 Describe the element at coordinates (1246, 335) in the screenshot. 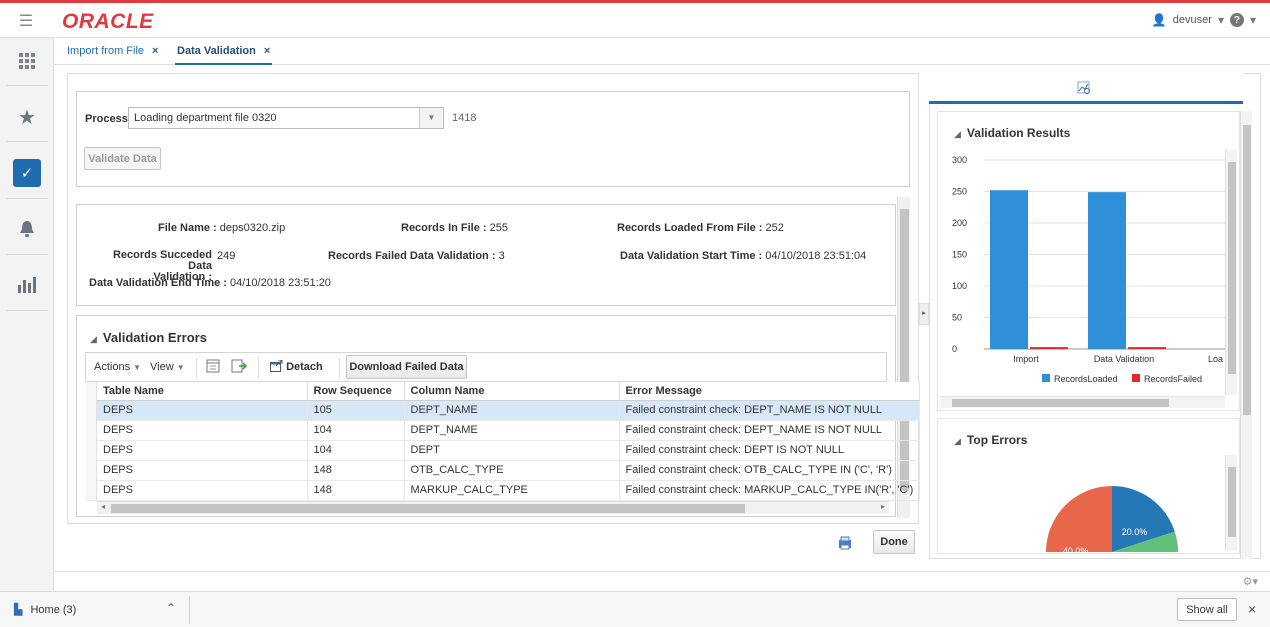

I see `right-panel-scrollbar` at that location.